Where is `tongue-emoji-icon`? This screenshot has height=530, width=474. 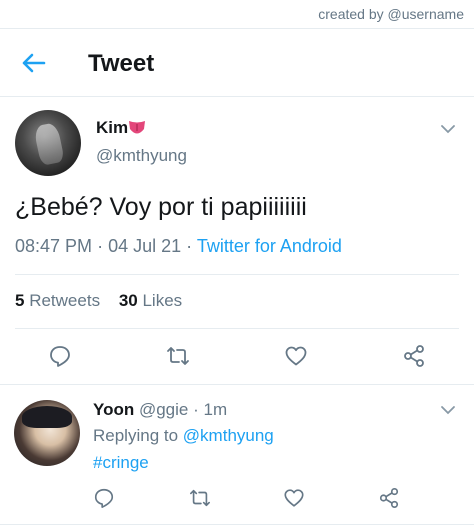 tongue-emoji-icon is located at coordinates (137, 127).